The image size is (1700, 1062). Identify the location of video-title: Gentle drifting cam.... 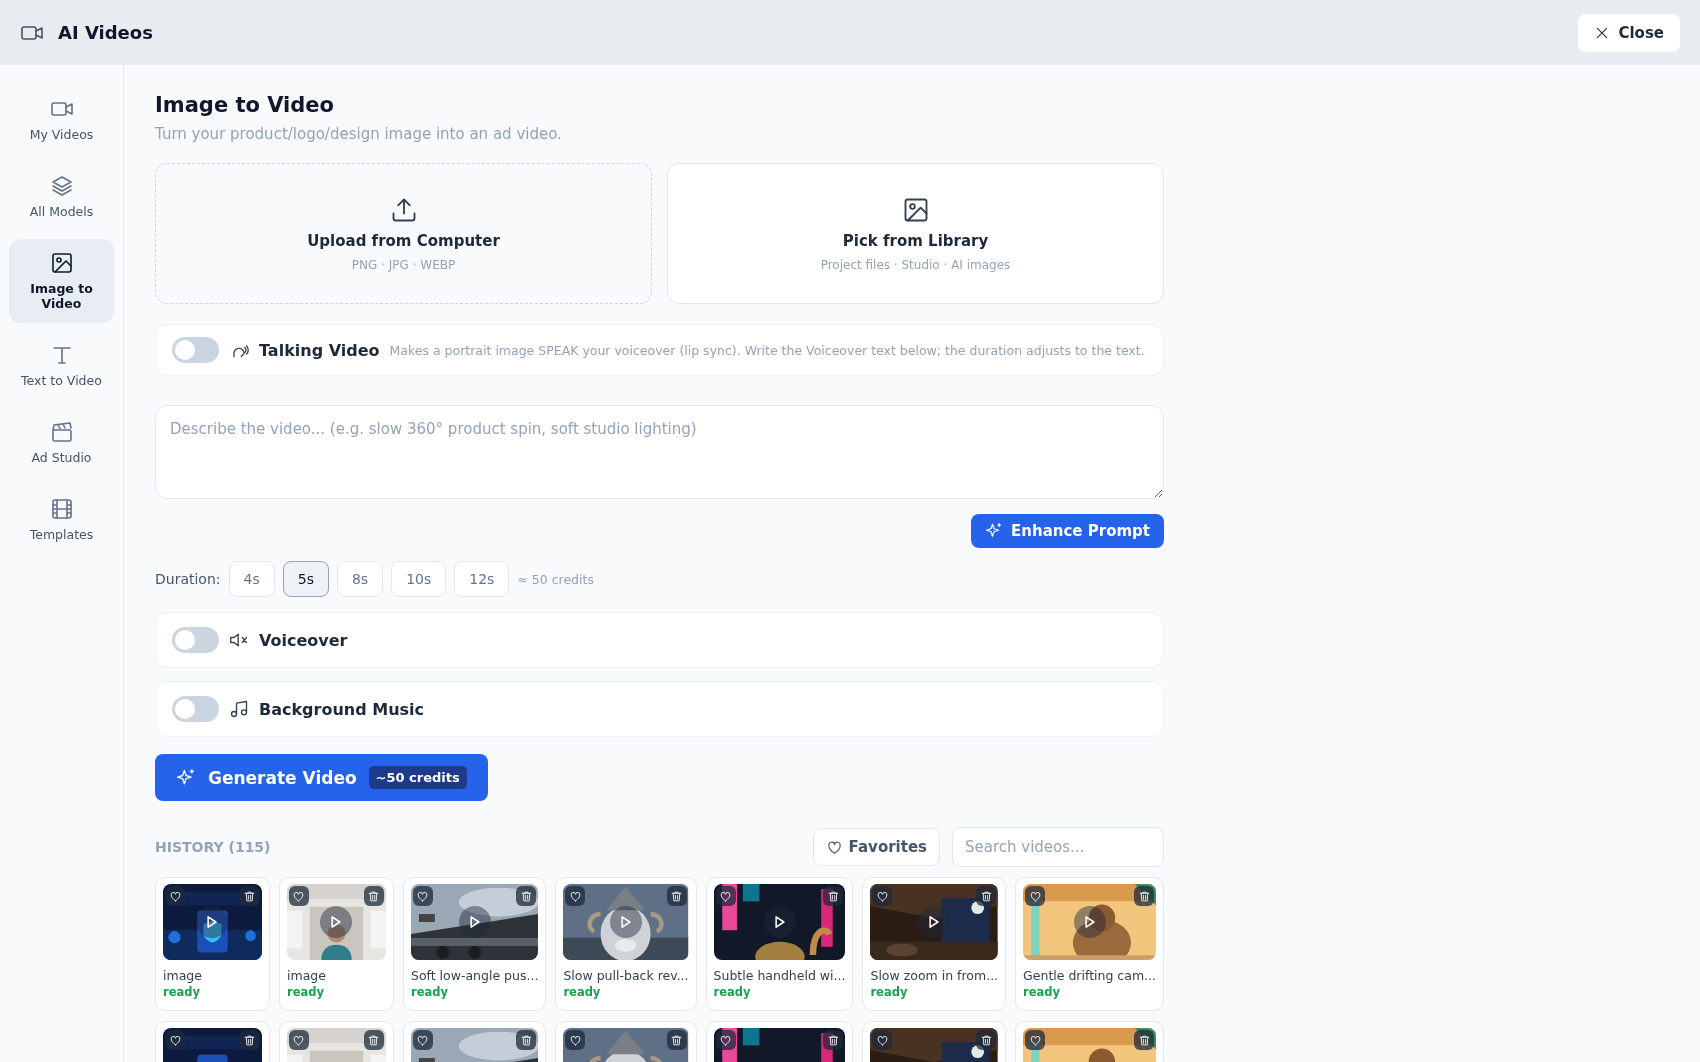
(1089, 975).